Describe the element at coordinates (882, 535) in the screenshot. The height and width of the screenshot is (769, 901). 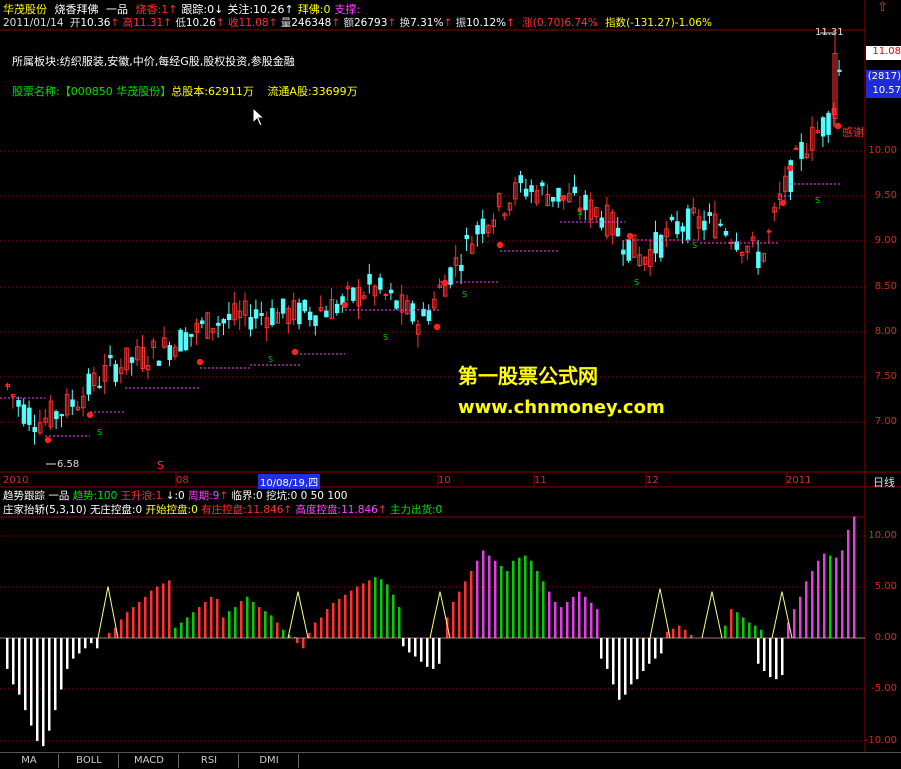
I see `sub-tick: 10.00` at that location.